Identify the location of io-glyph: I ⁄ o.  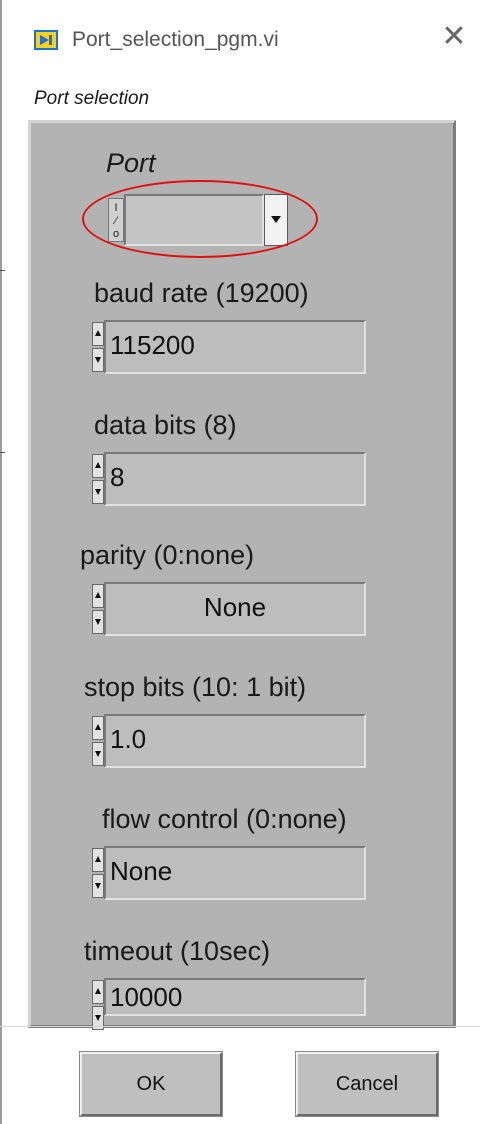
(116, 221).